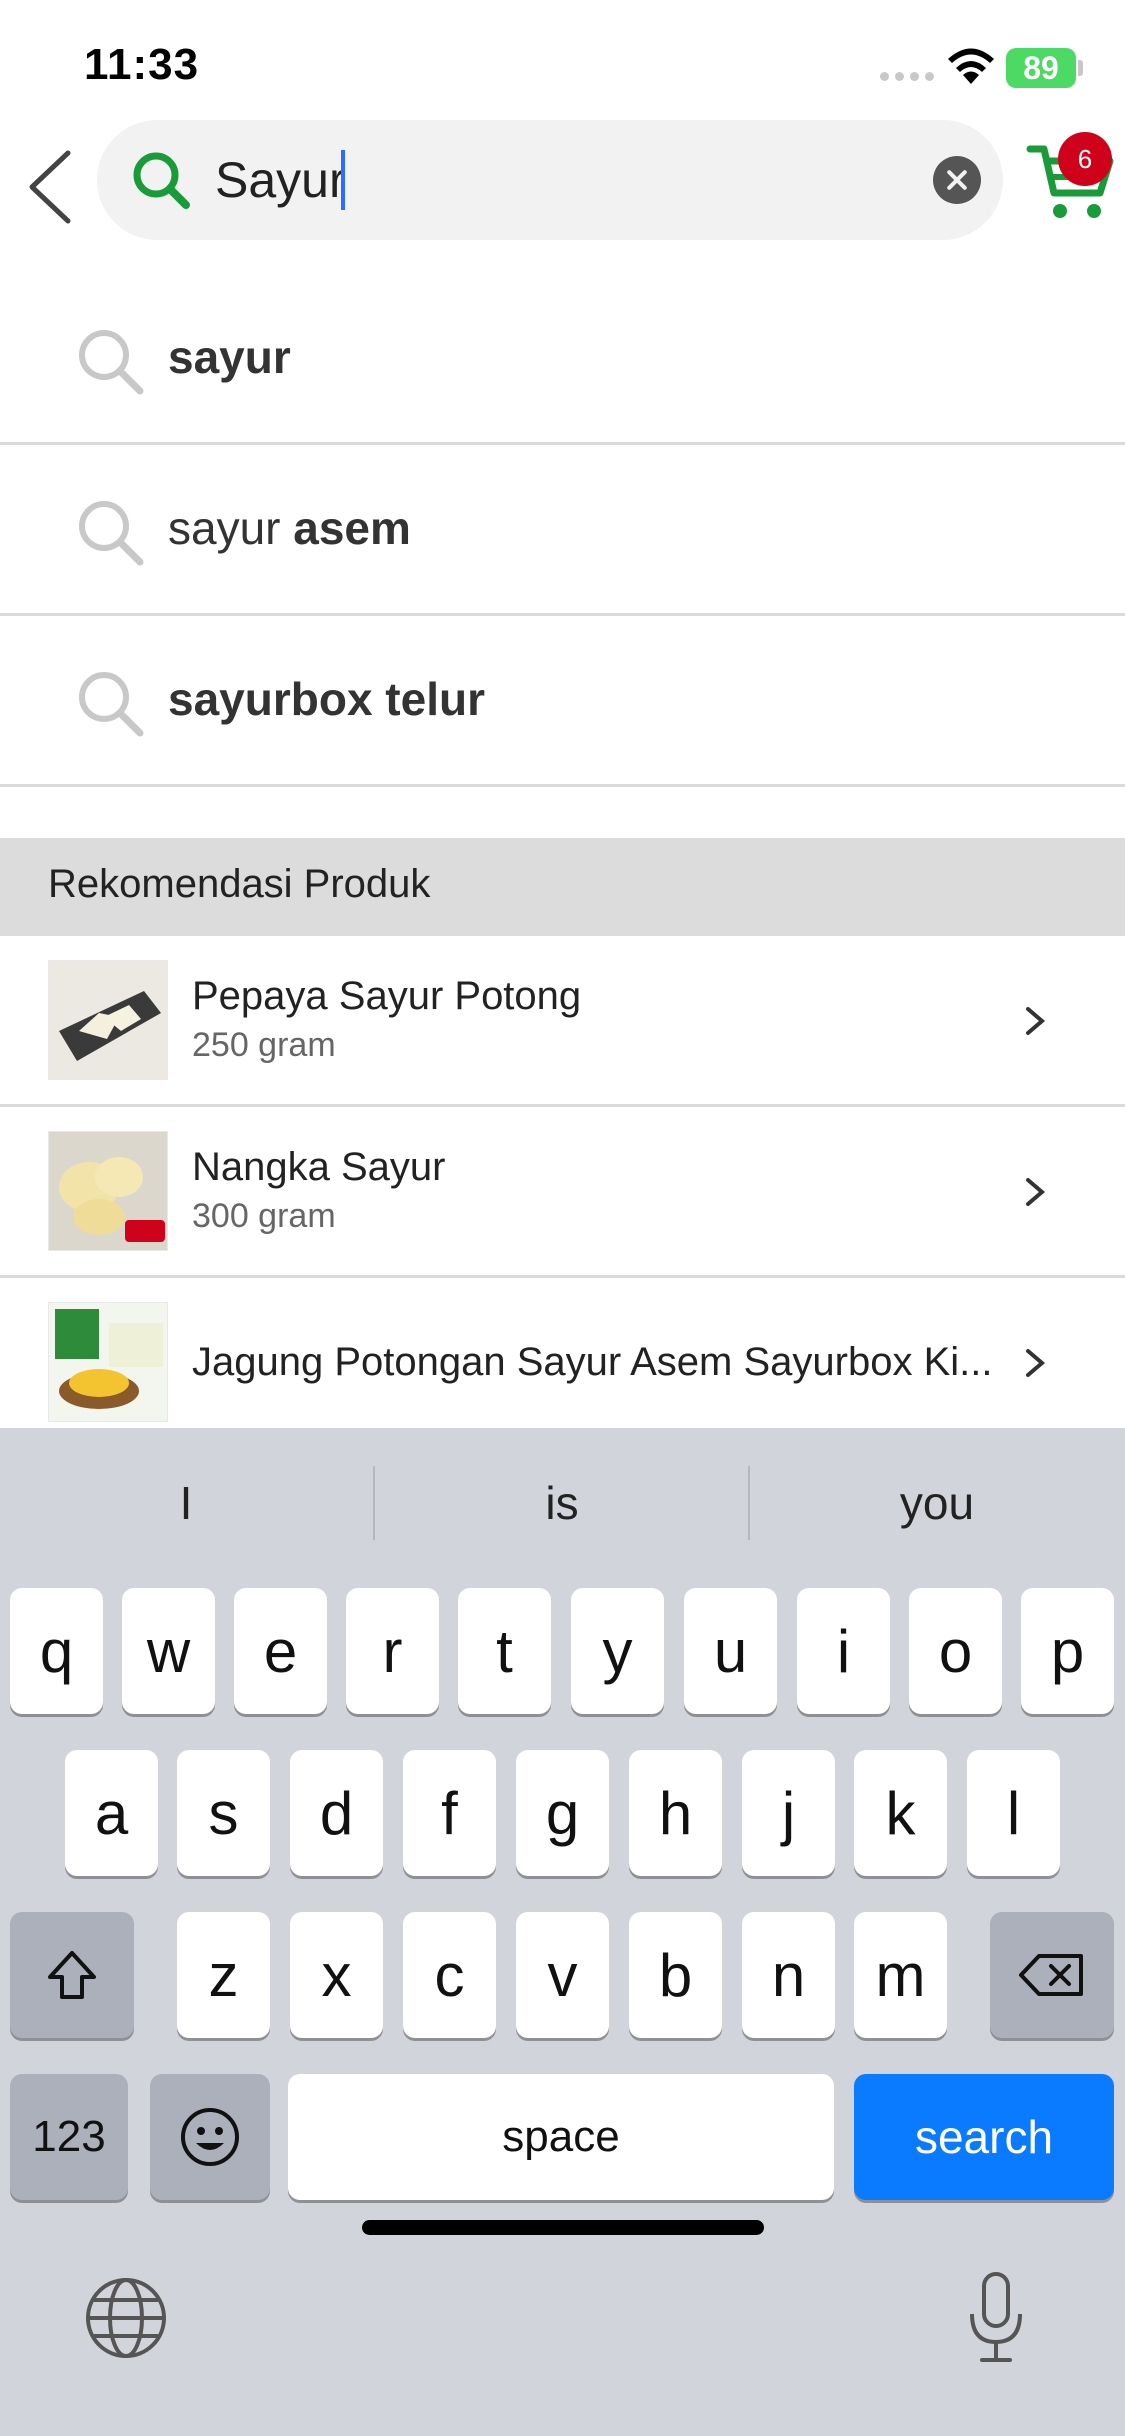 The width and height of the screenshot is (1125, 2436). What do you see at coordinates (900, 1813) in the screenshot?
I see `key-k: k` at bounding box center [900, 1813].